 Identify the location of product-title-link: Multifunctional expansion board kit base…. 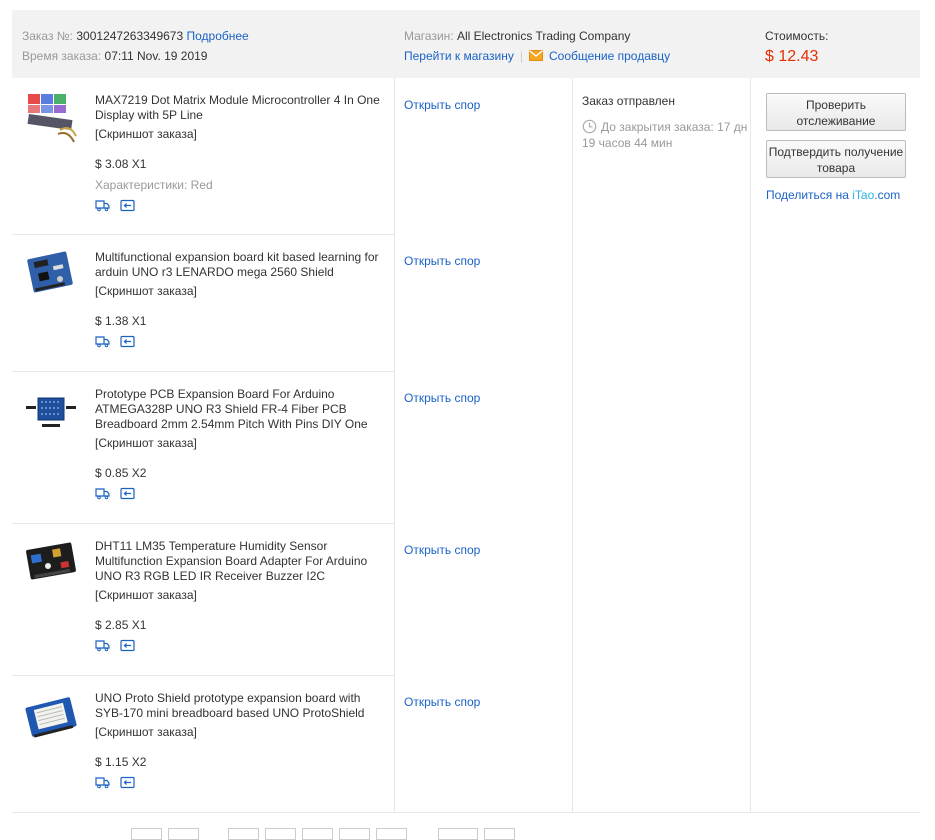
(237, 264).